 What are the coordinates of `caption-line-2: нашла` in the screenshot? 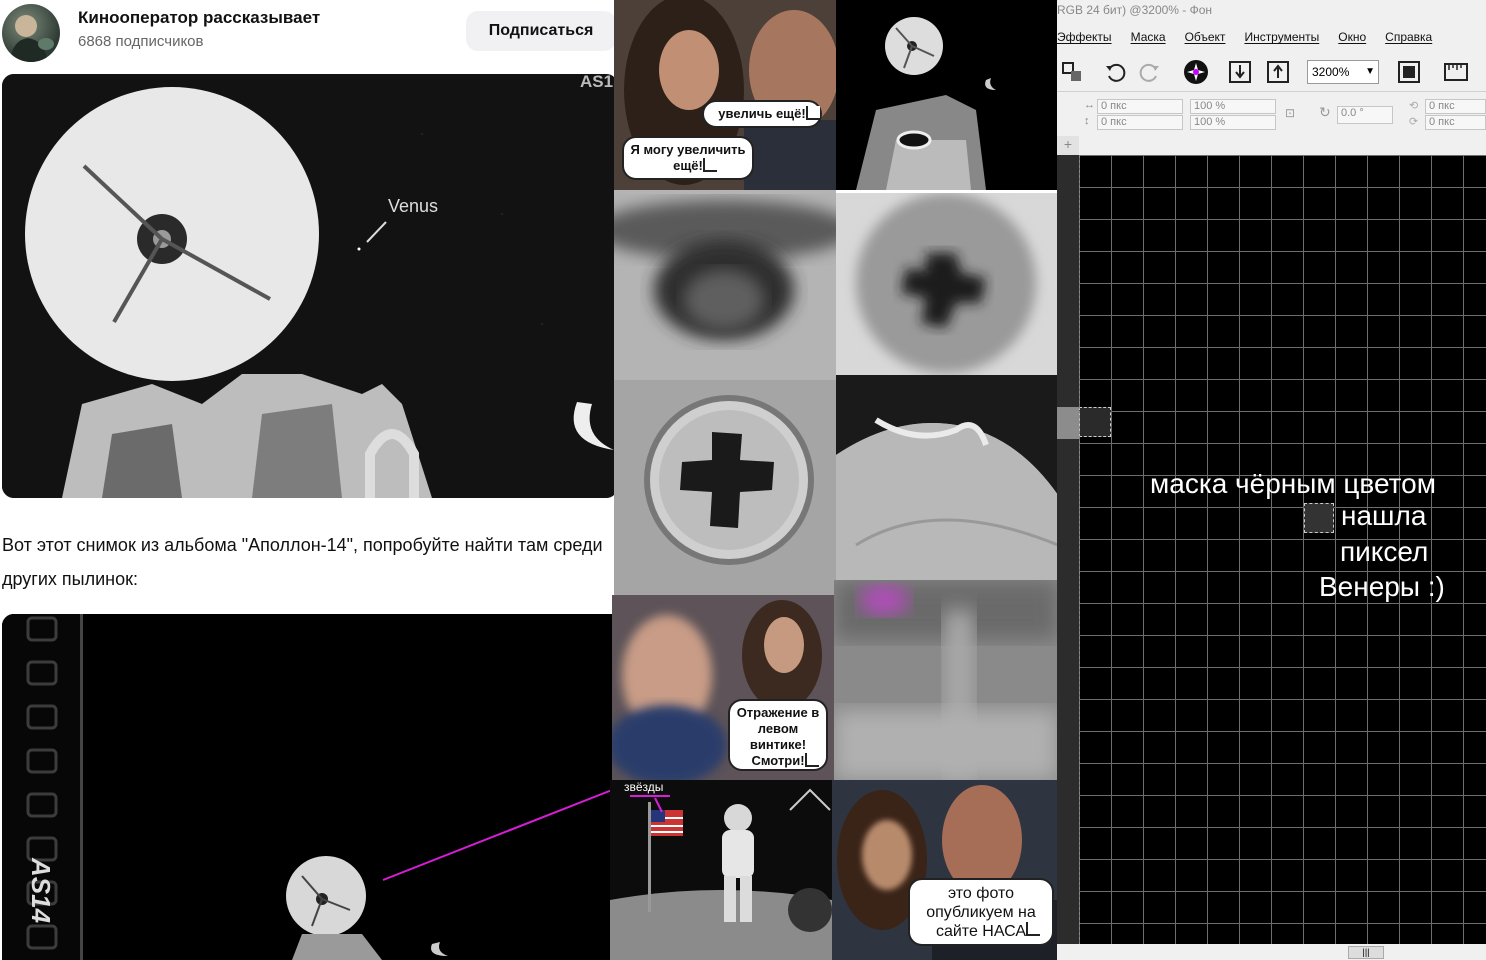 It's located at (1384, 515).